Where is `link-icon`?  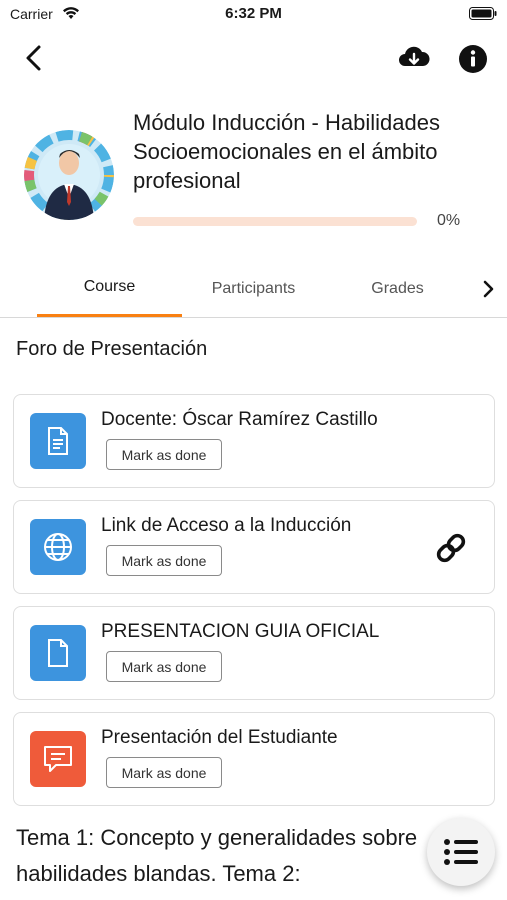 link-icon is located at coordinates (451, 548).